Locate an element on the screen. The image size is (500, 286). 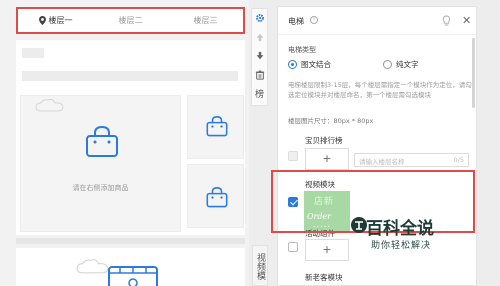
image-size-note: 楼层图片尺寸：80px * 80px is located at coordinates (331, 121).